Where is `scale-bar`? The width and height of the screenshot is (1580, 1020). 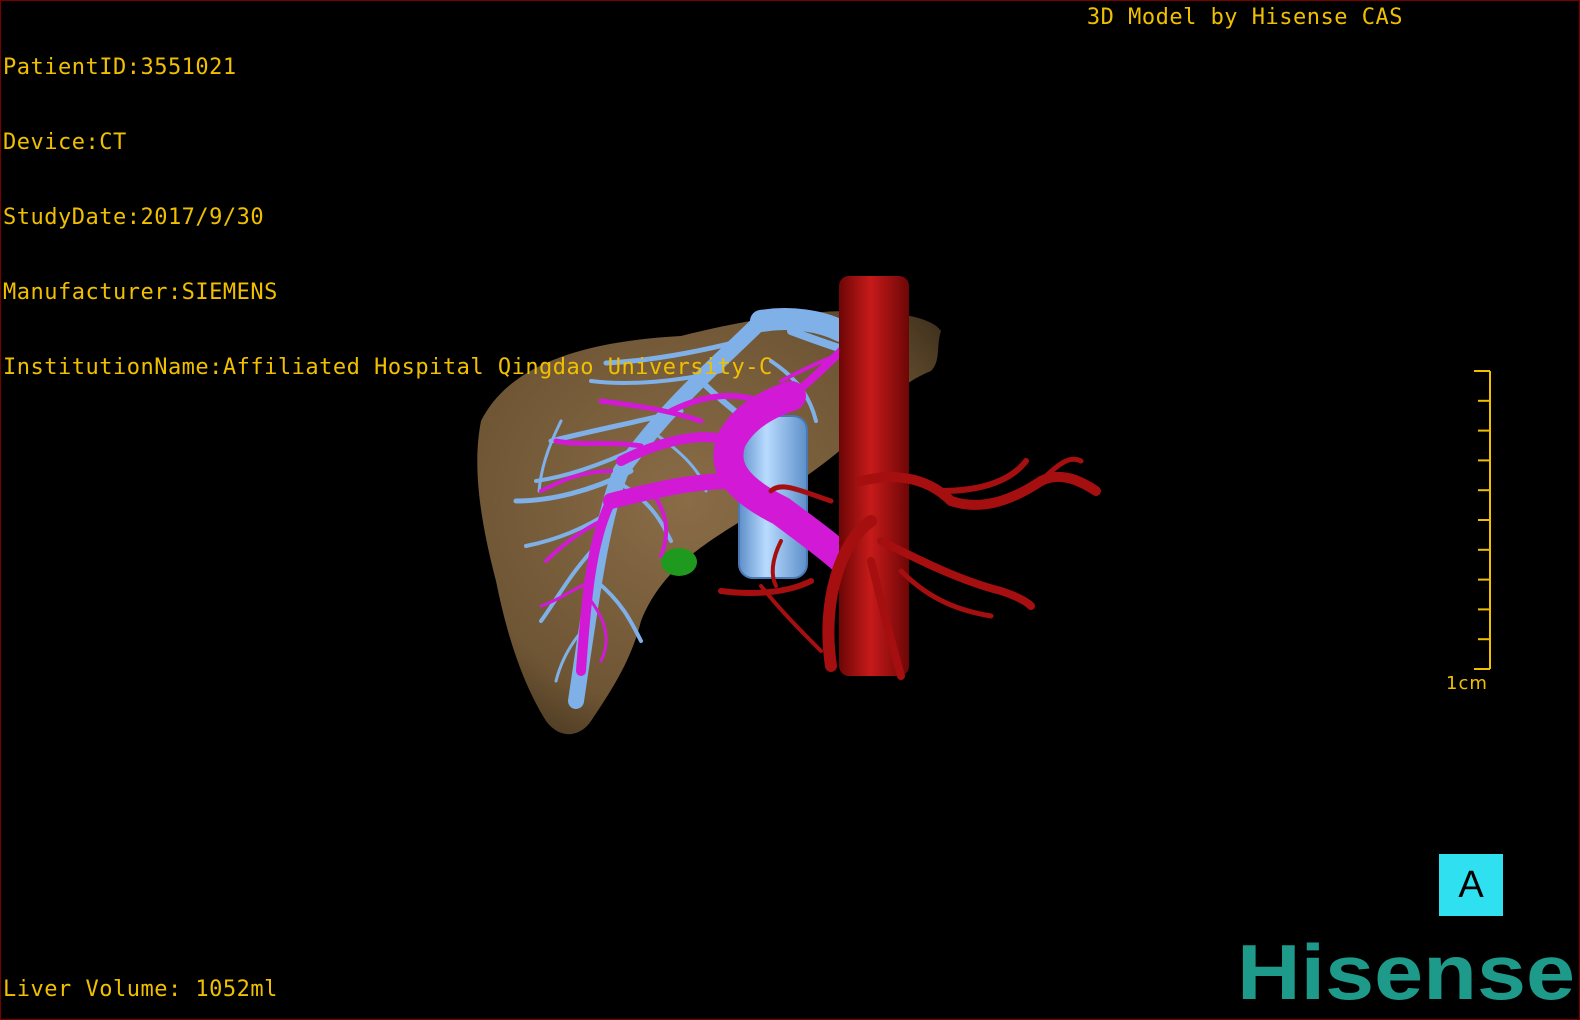
scale-bar is located at coordinates (1482, 520).